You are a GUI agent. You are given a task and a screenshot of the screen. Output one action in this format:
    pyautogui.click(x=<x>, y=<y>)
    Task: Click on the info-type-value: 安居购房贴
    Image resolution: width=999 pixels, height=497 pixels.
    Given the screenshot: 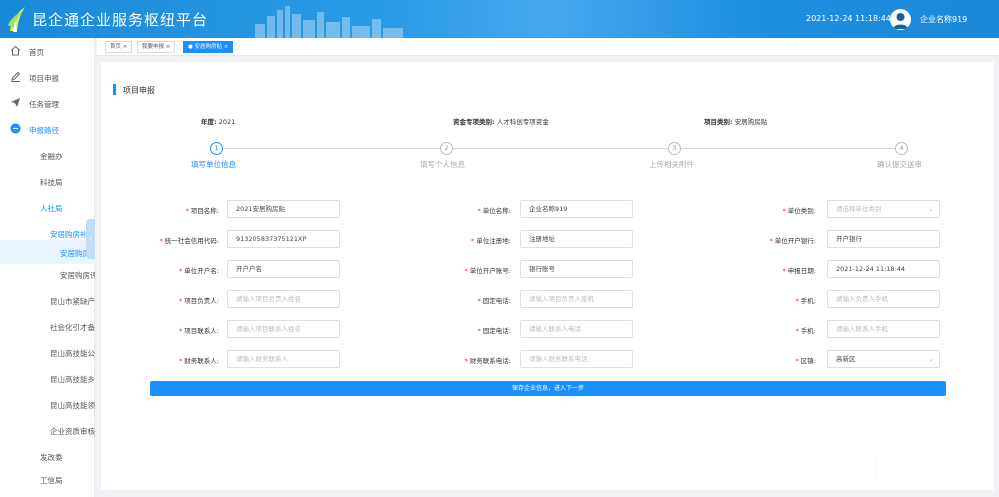 What is the action you would take?
    pyautogui.click(x=751, y=122)
    